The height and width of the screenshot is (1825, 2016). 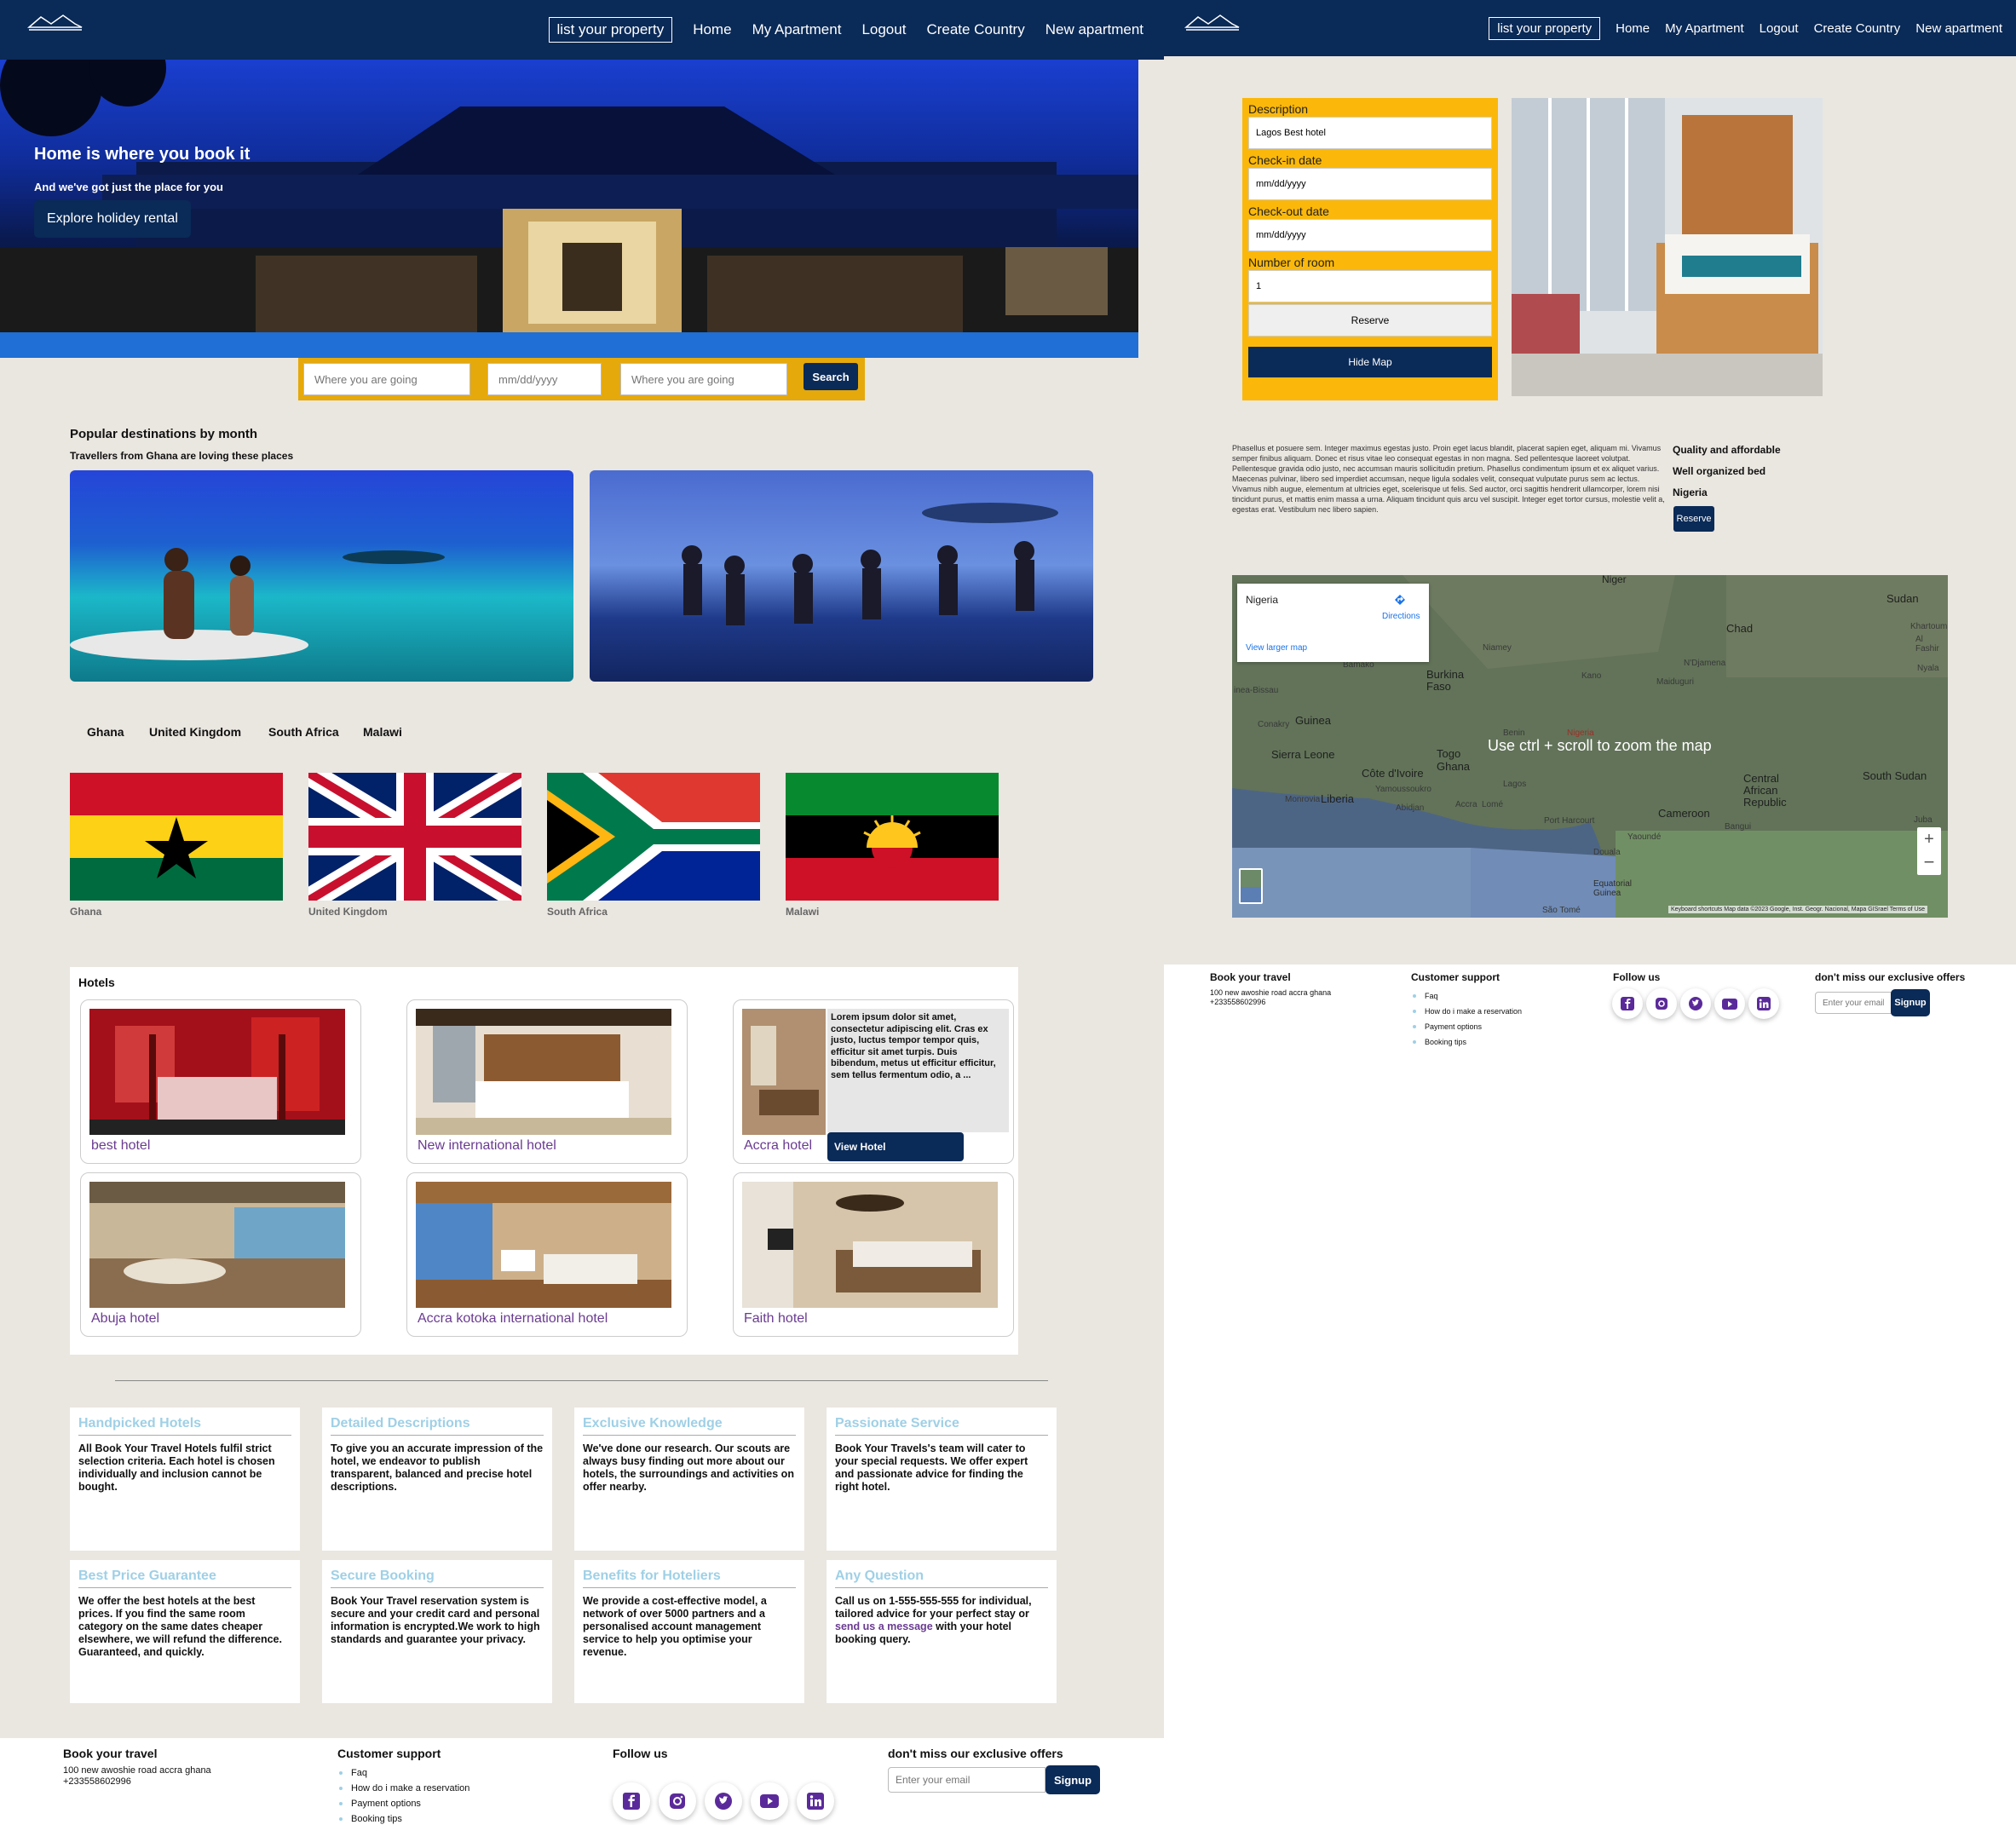 I want to click on flag-ghana, so click(x=176, y=837).